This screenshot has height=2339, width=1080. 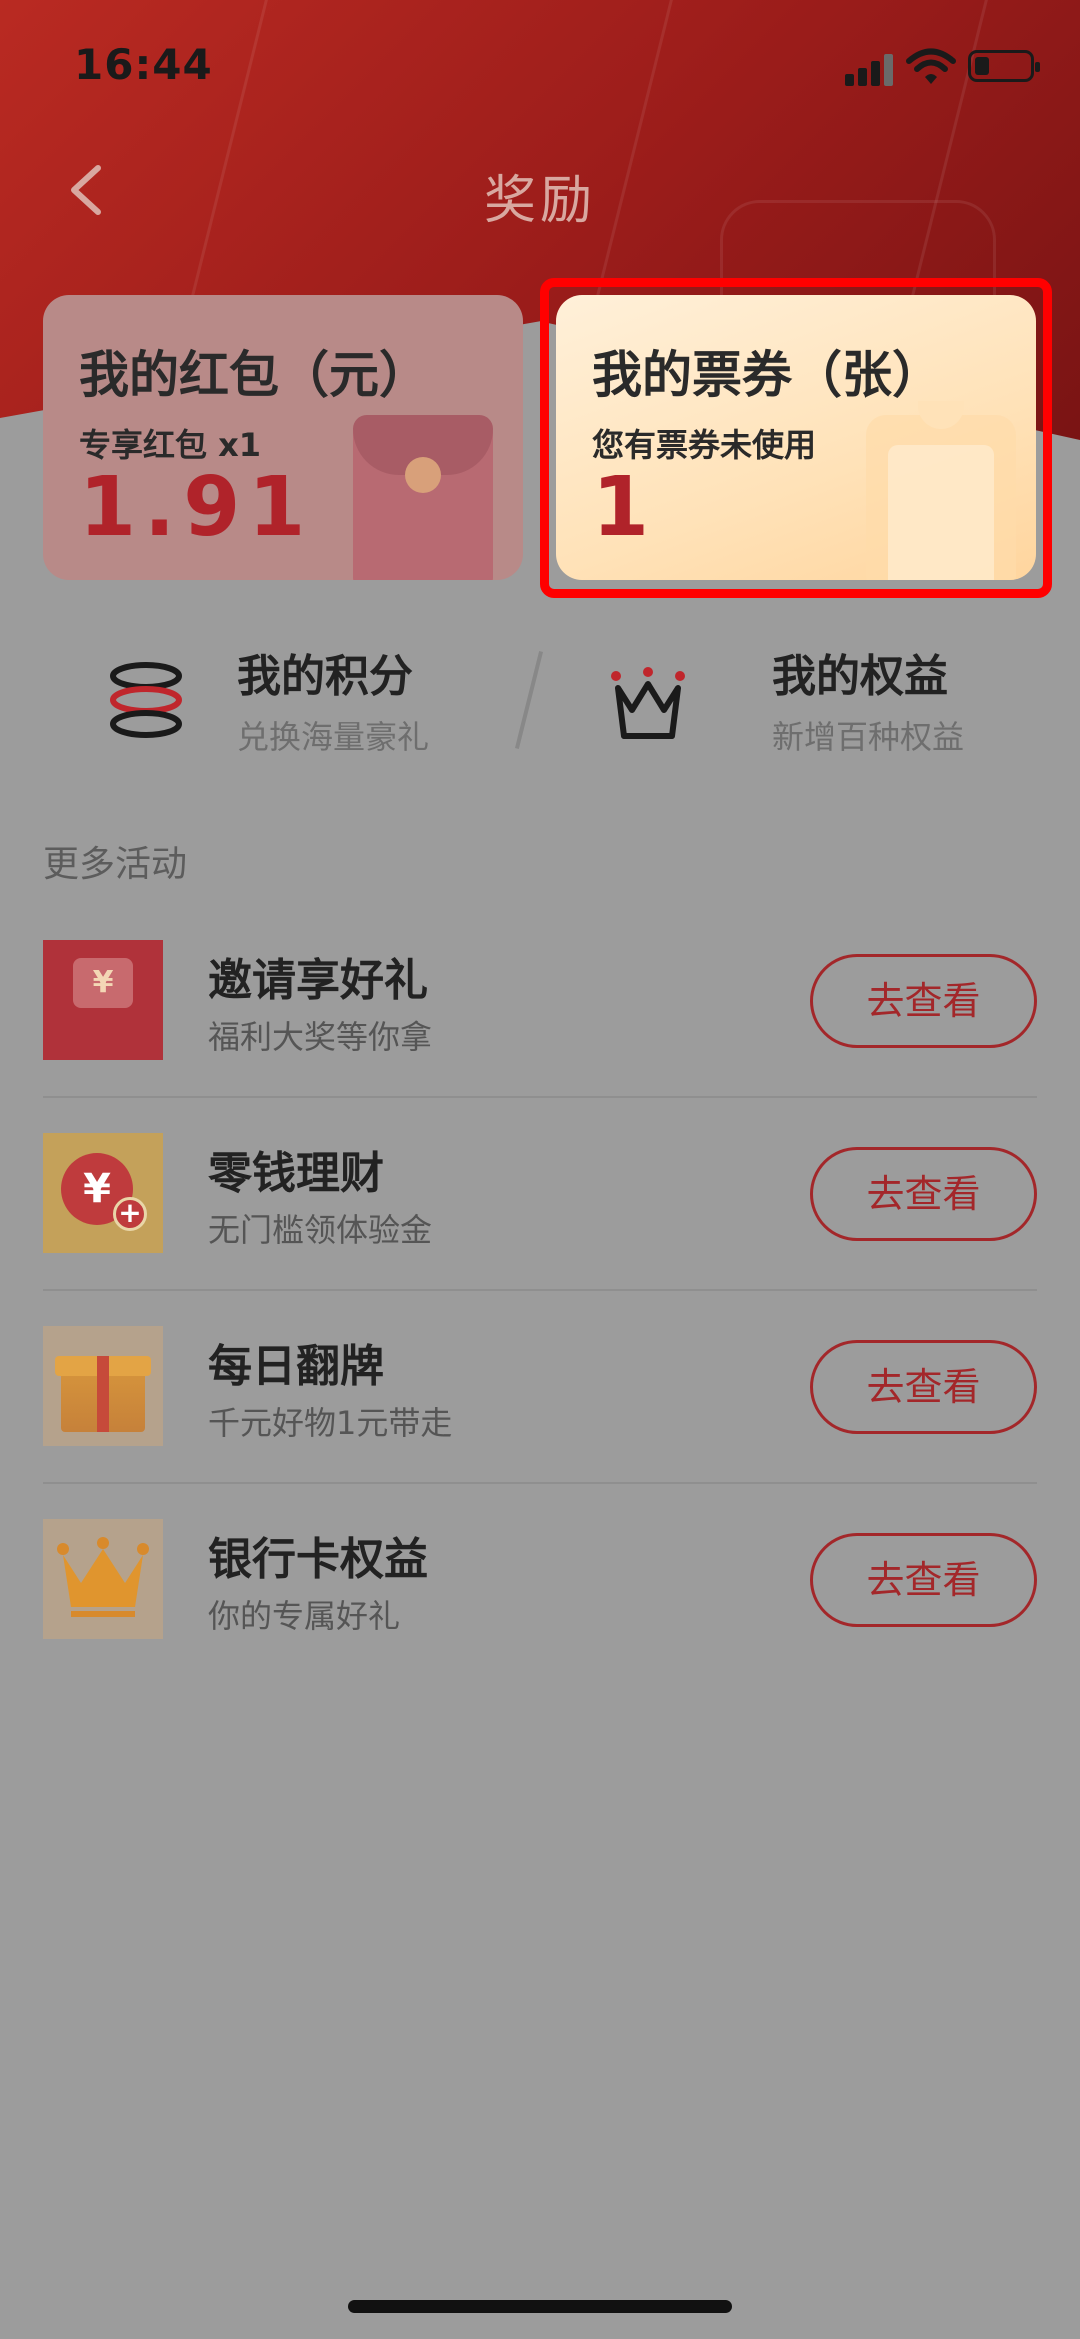 I want to click on activity-row-card-rights: 银行卡权益 你的专属好礼 去查看, so click(x=540, y=1599).